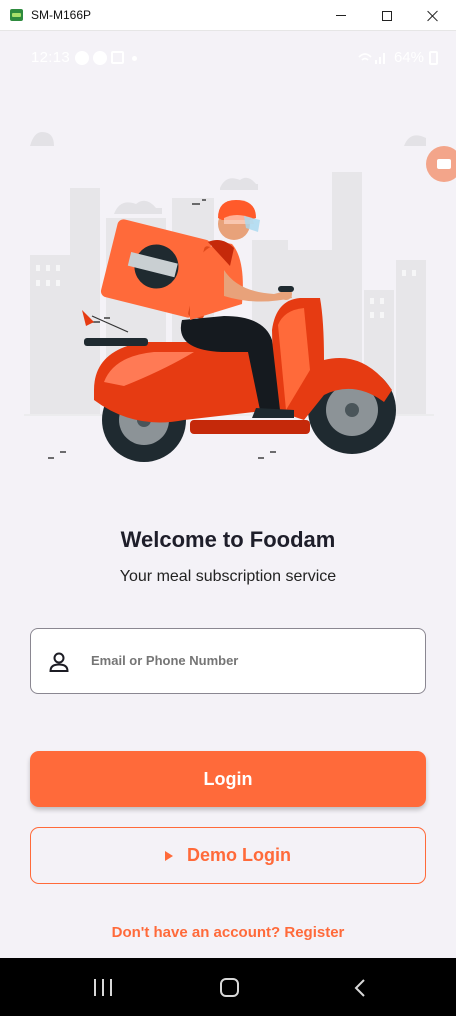 The height and width of the screenshot is (1016, 456). I want to click on minimize-button, so click(341, 15).